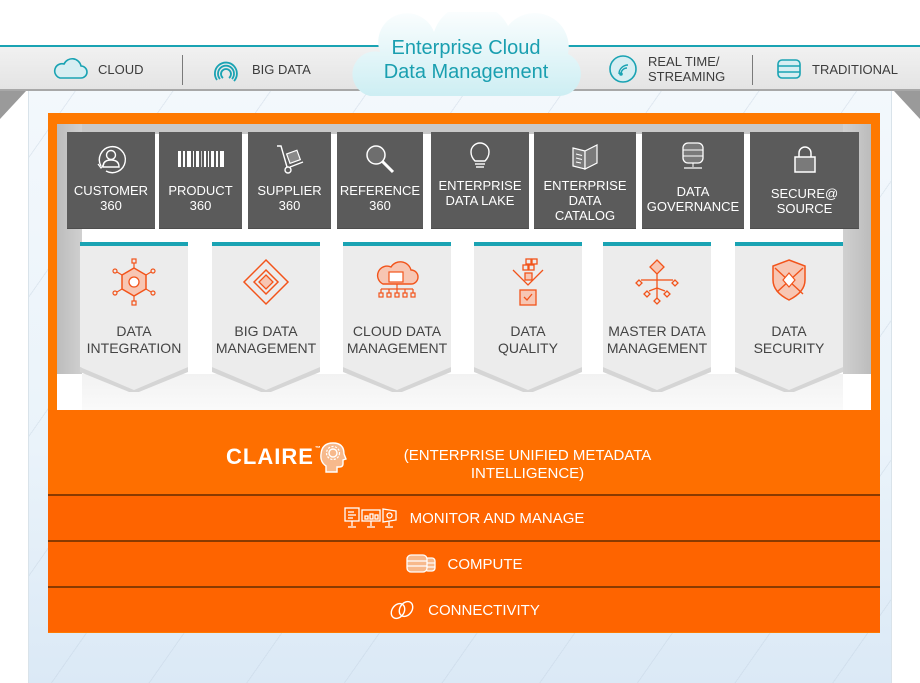  What do you see at coordinates (281, 69) in the screenshot?
I see `source-label: BIG DATA` at bounding box center [281, 69].